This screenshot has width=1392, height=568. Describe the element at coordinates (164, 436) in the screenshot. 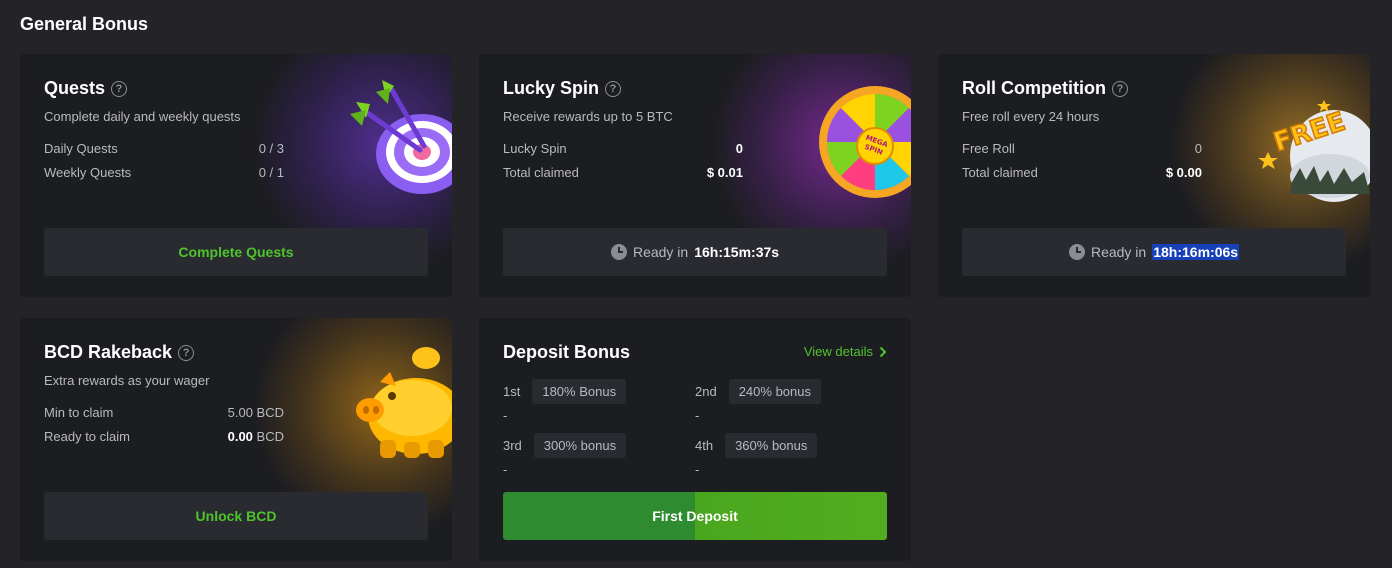

I see `stat-row-ready-to-claim: Ready to claim 0.00 BCD` at that location.